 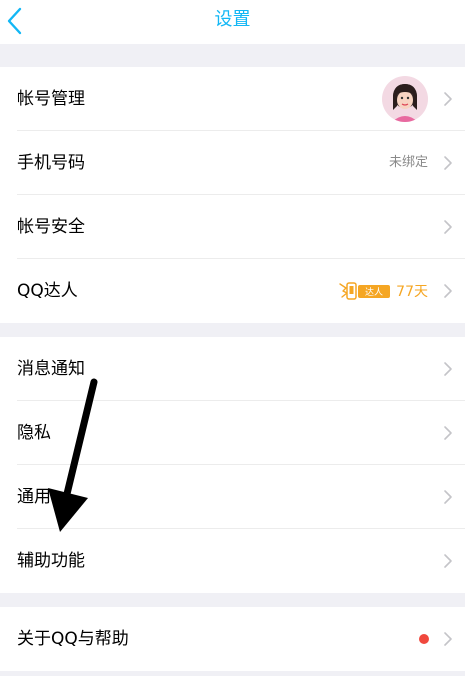 I want to click on row-account-management: 帐号管理, so click(x=232, y=99).